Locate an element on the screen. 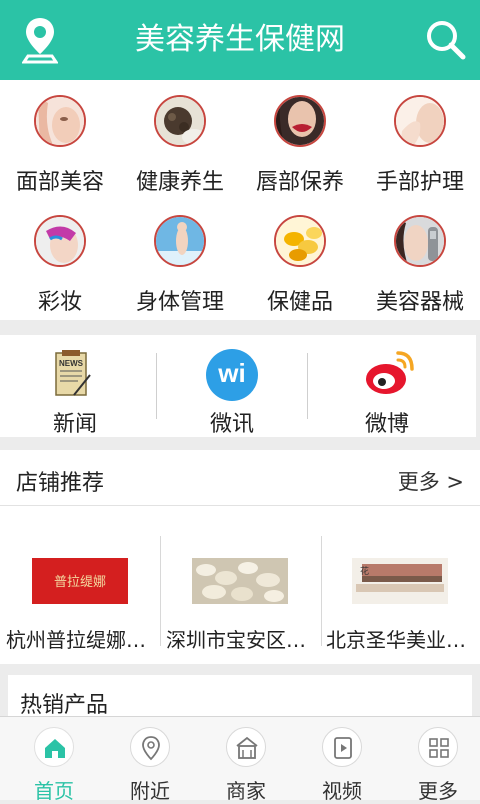 The height and width of the screenshot is (804, 480). health-icon is located at coordinates (180, 121).